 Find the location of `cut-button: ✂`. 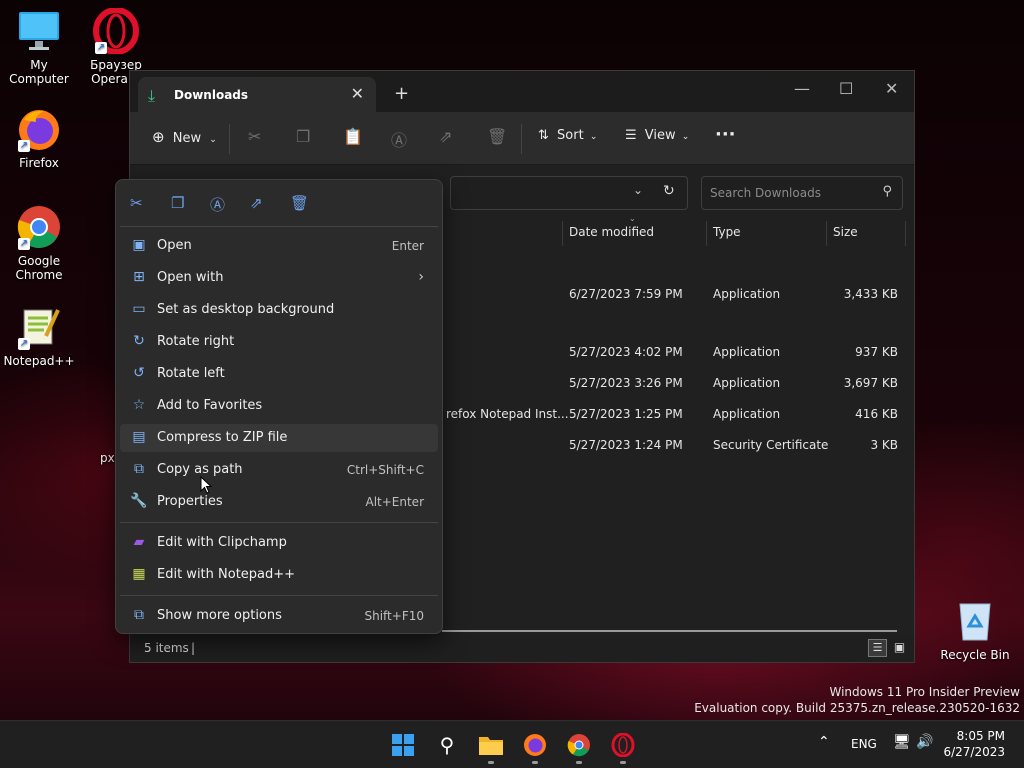

cut-button: ✂ is located at coordinates (254, 136).